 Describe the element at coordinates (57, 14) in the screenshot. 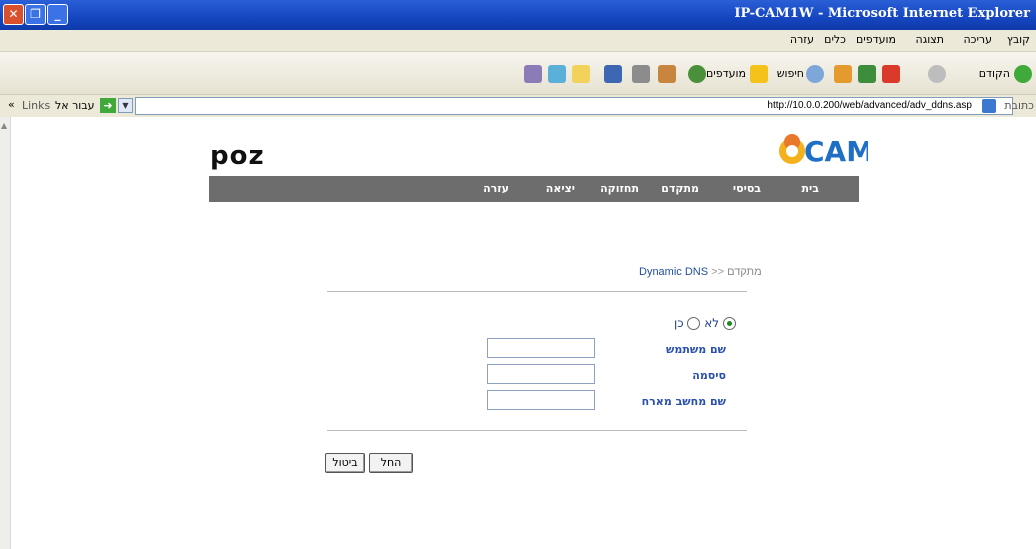

I see `minimize-window-button: _` at that location.